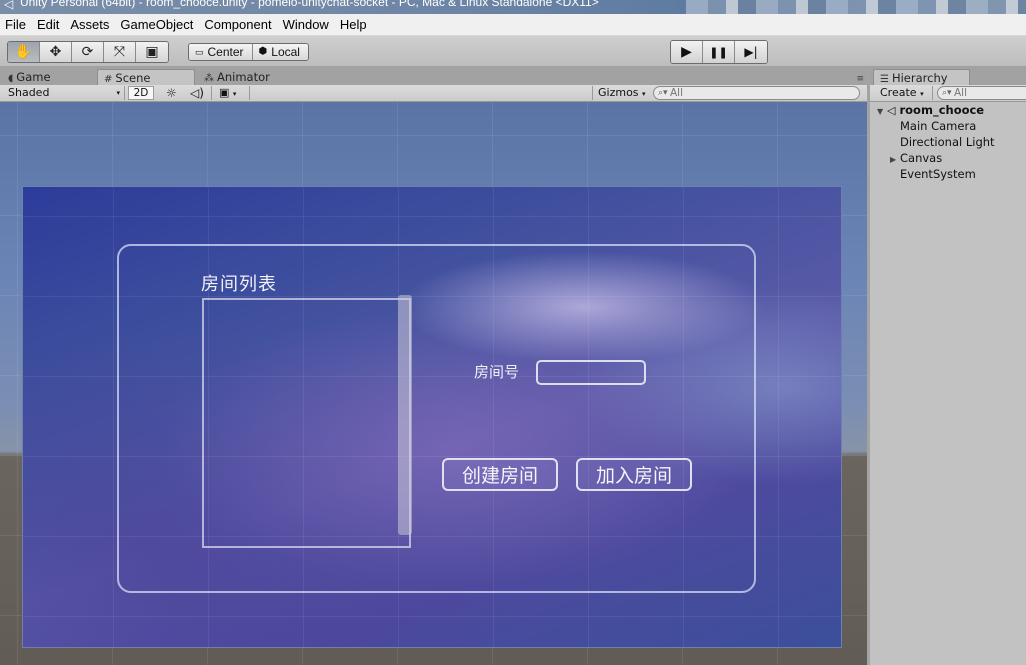 The height and width of the screenshot is (665, 1026). What do you see at coordinates (240, 24) in the screenshot?
I see `menu-component: Component` at bounding box center [240, 24].